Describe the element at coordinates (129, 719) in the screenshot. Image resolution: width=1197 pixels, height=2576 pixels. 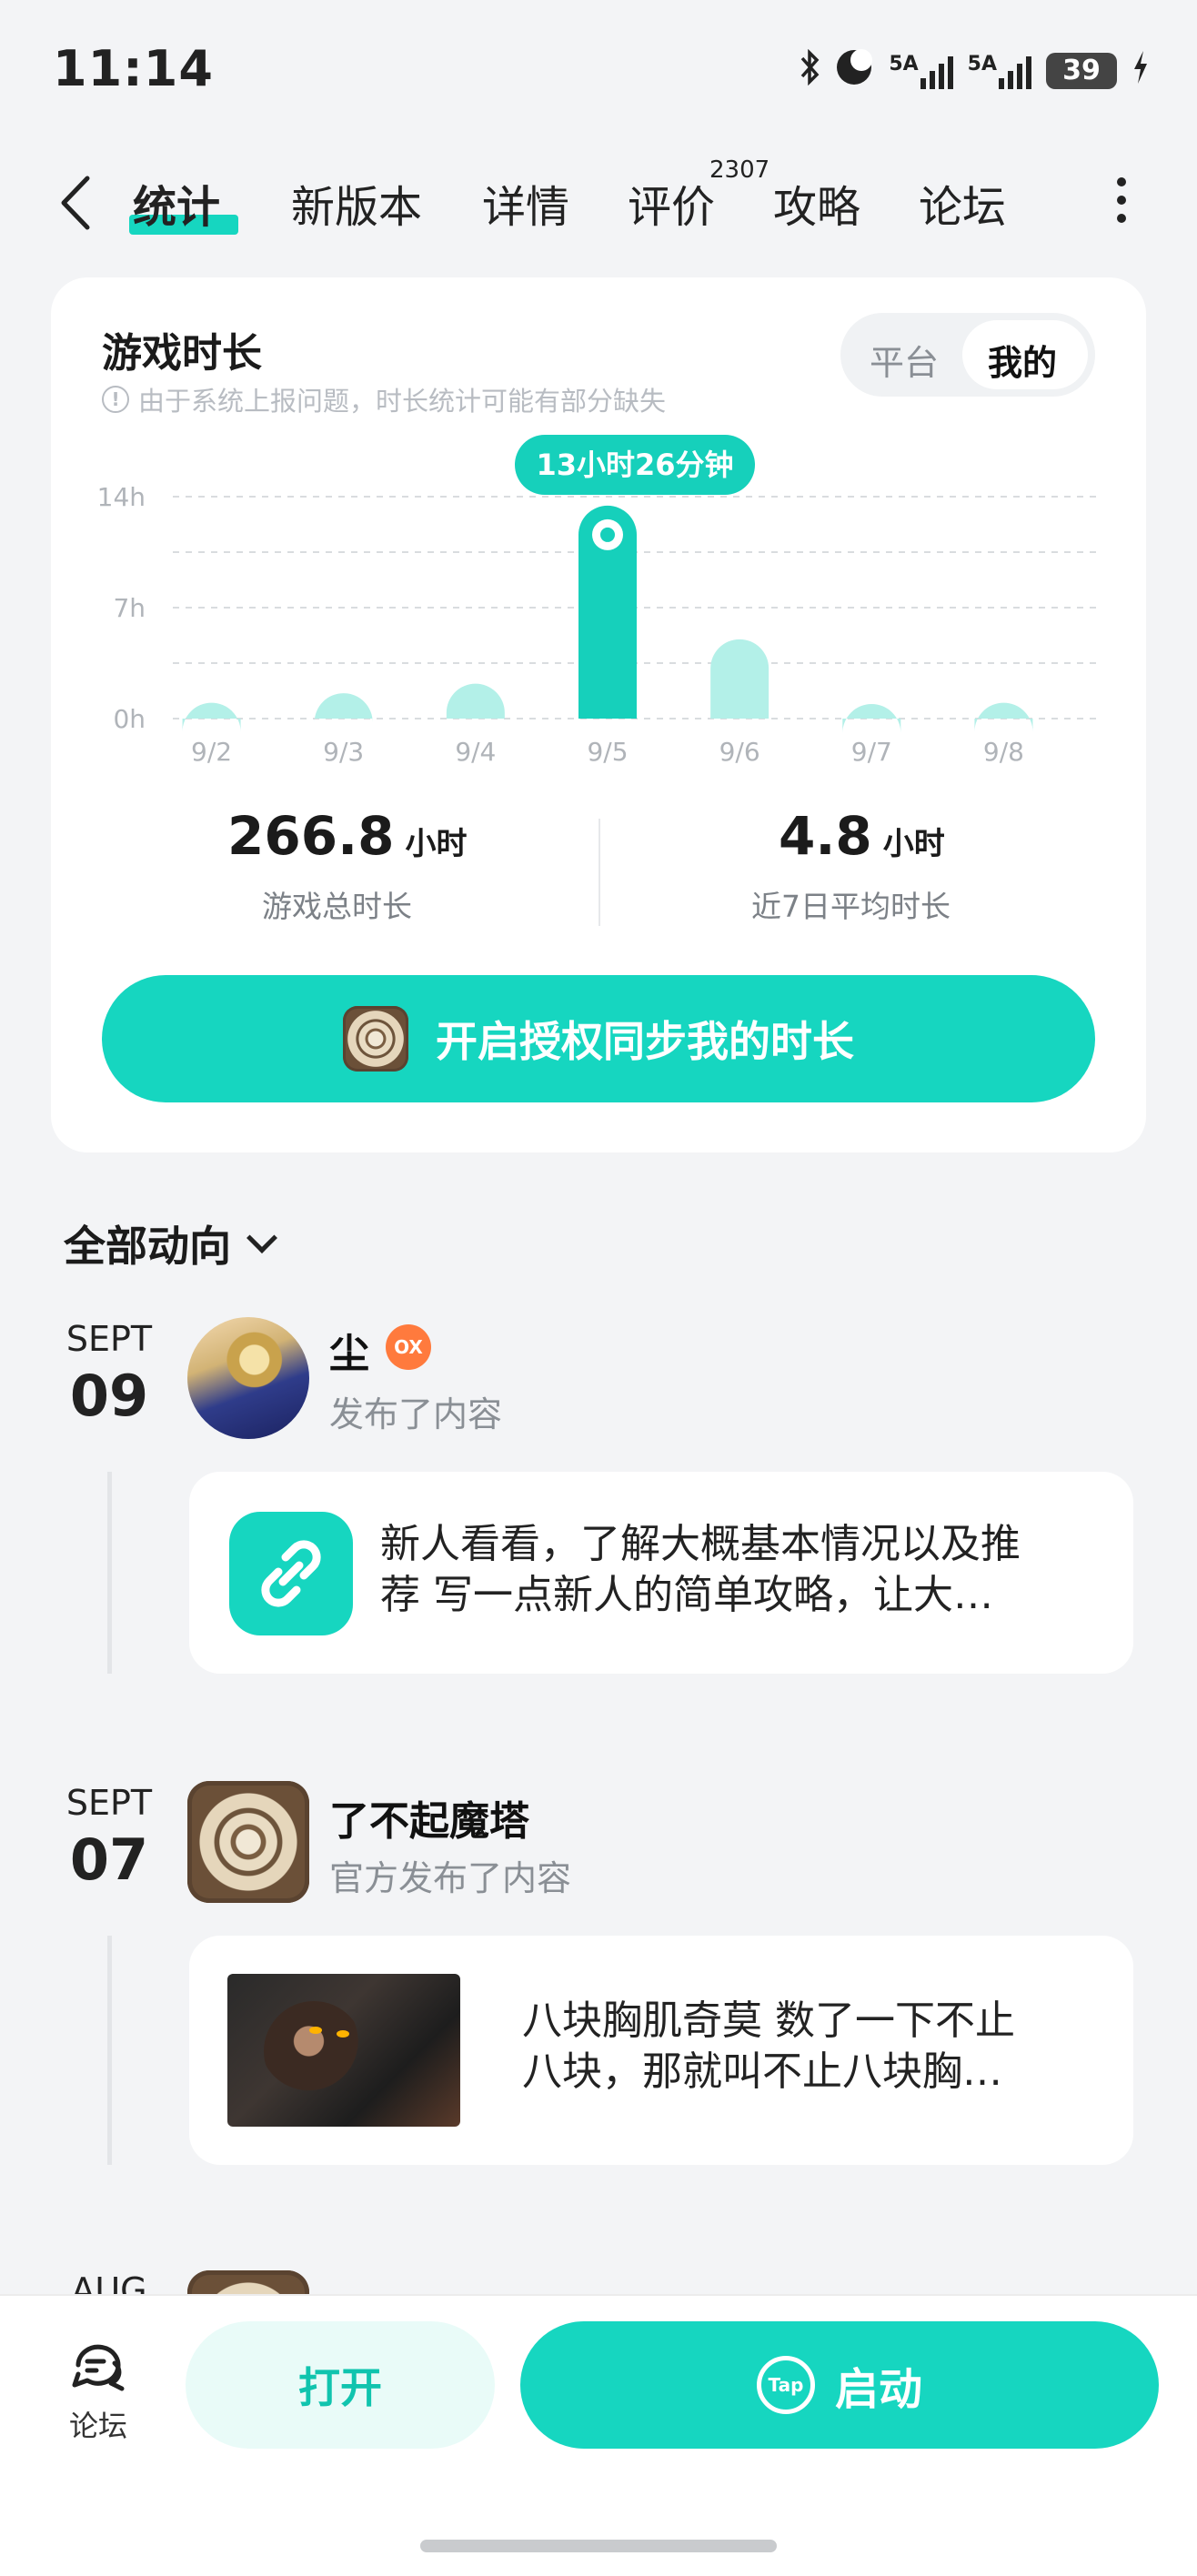
I see `y-tick-label: 0h` at that location.